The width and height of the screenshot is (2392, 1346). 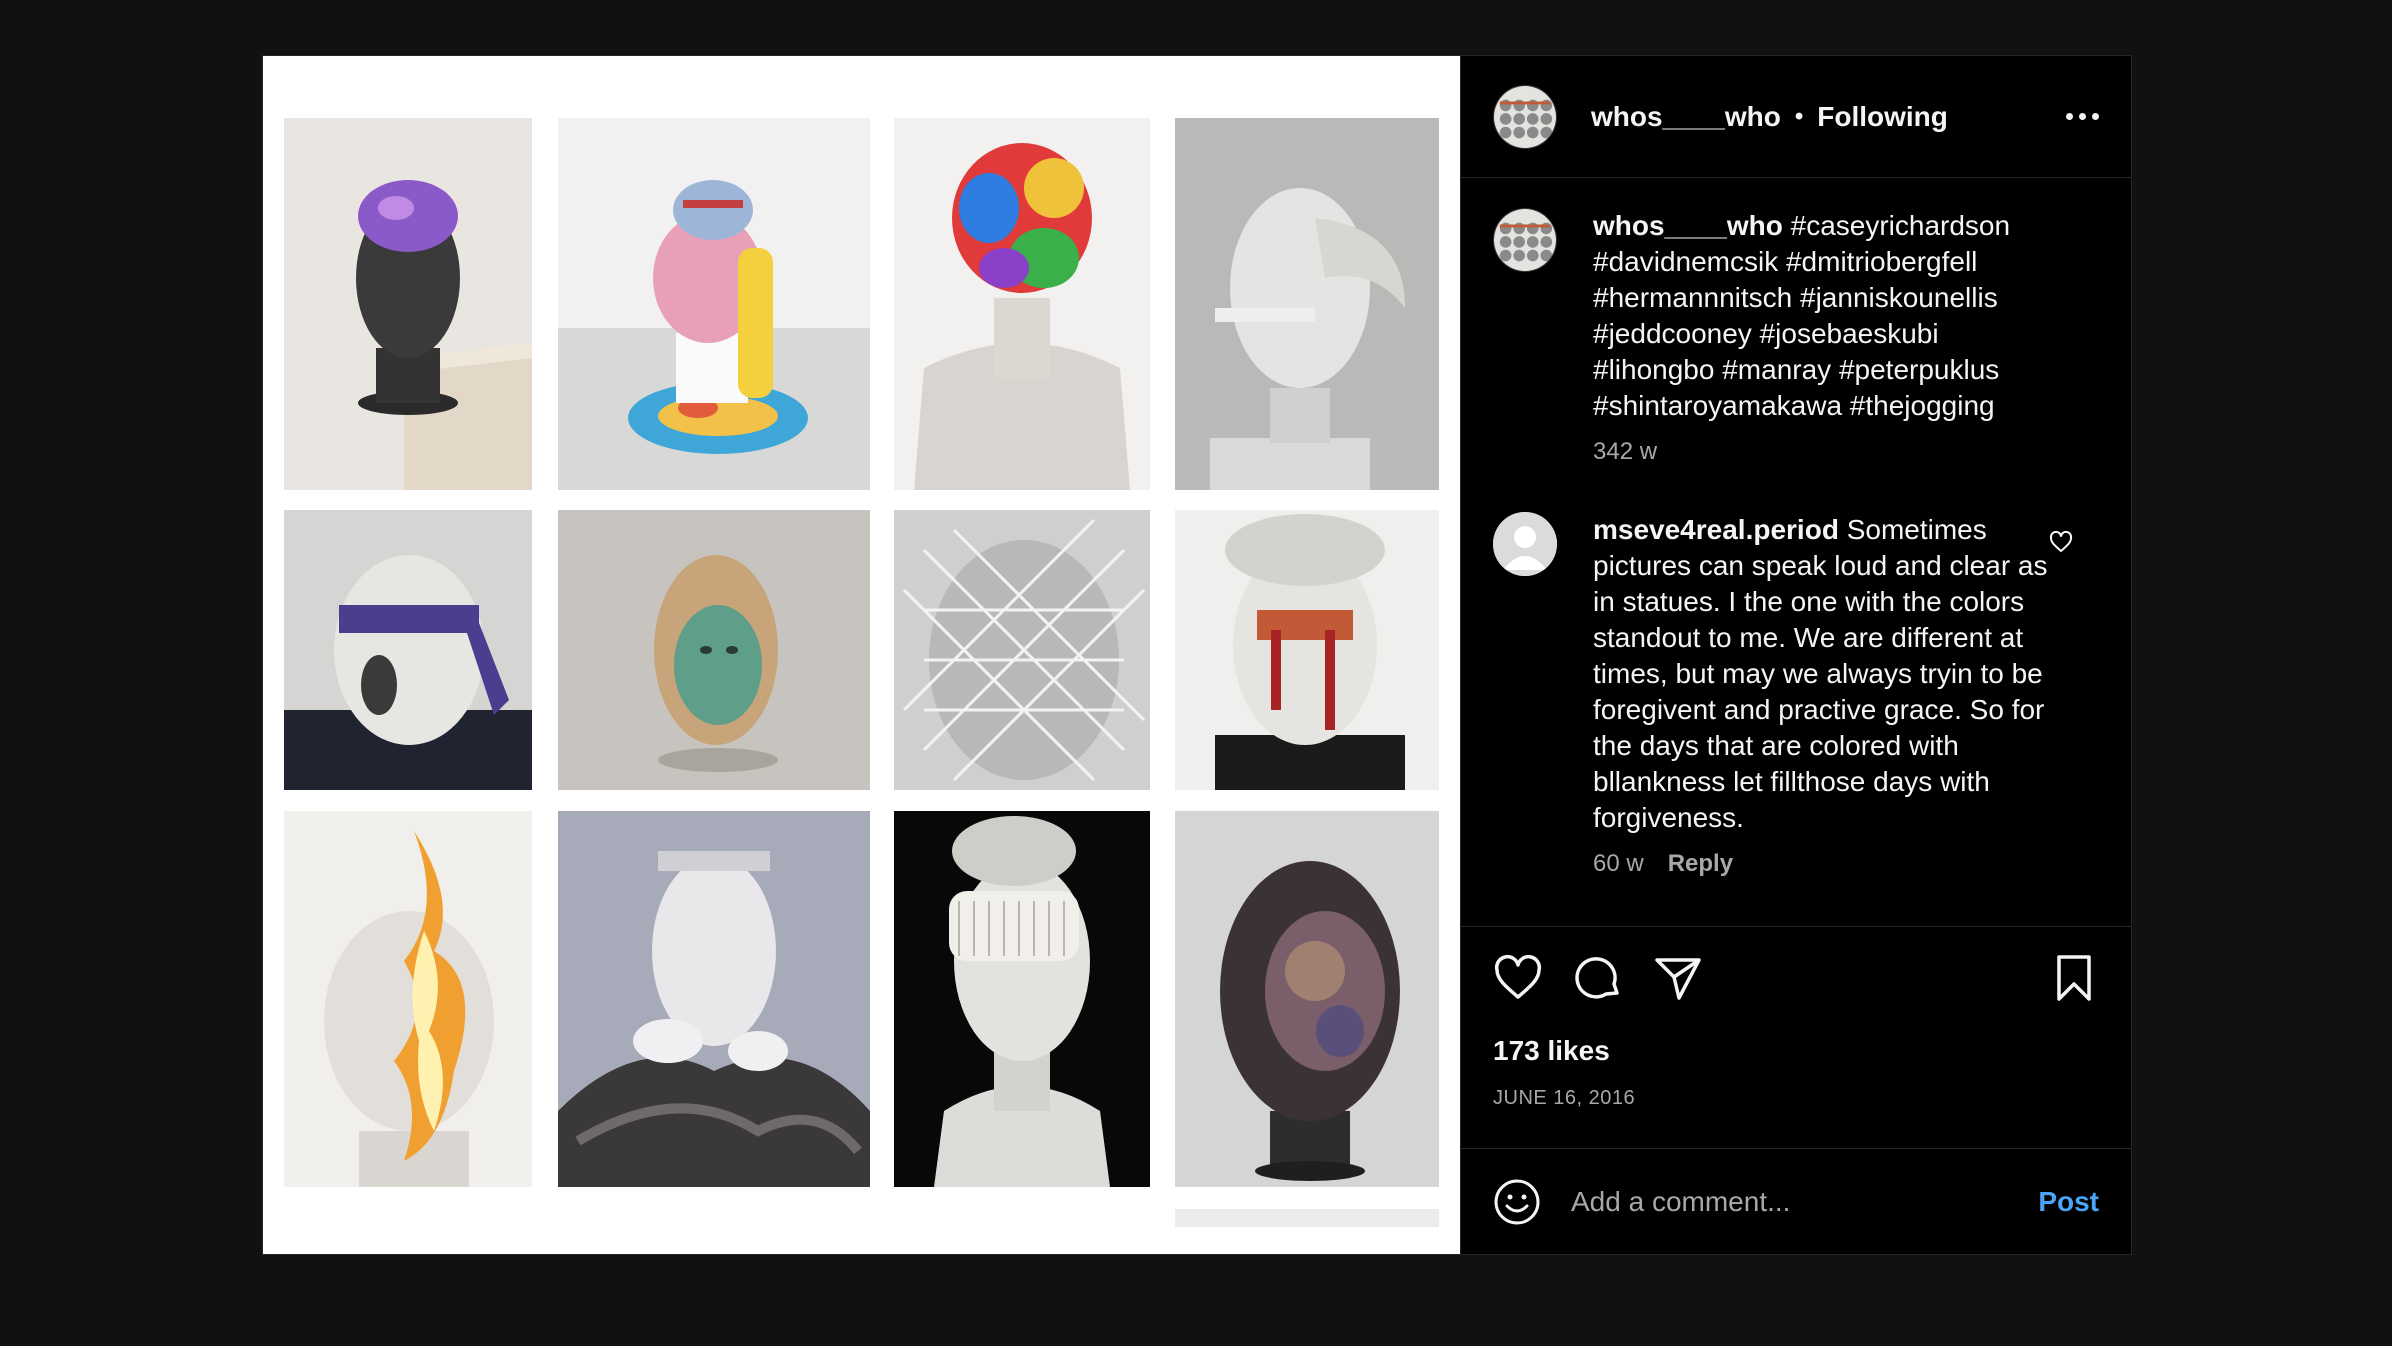 I want to click on collage-tile-blindfolded, so click(x=408, y=650).